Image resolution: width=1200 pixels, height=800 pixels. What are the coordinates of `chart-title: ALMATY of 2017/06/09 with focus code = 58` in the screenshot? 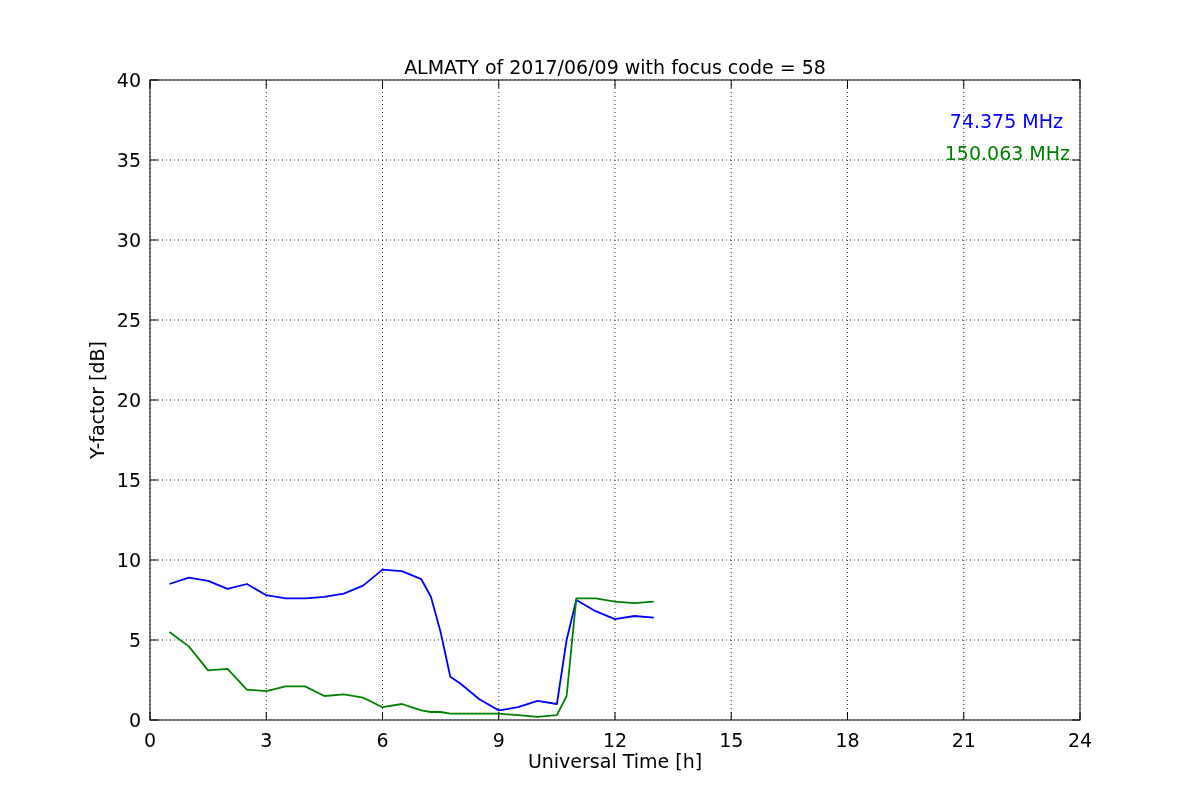 It's located at (615, 67).